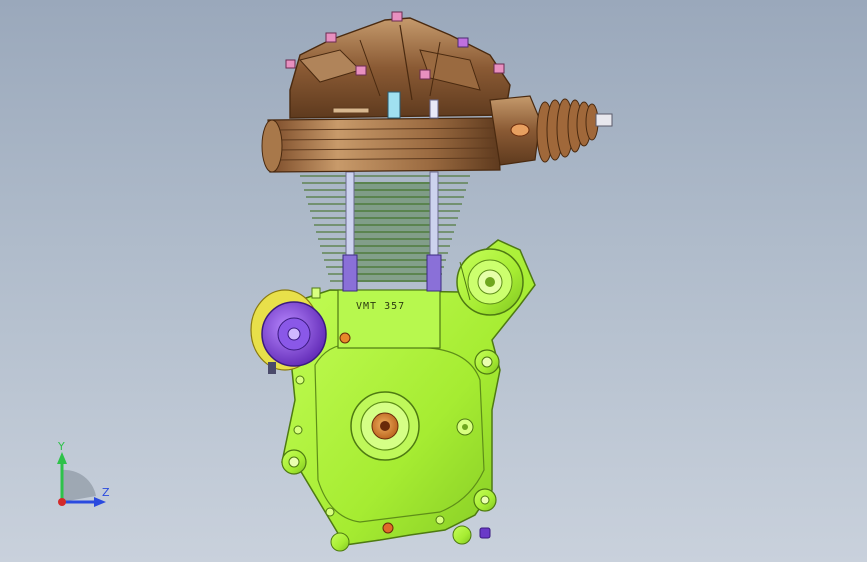 The height and width of the screenshot is (562, 867). I want to click on y-axis-arrow-icon, so click(62, 458).